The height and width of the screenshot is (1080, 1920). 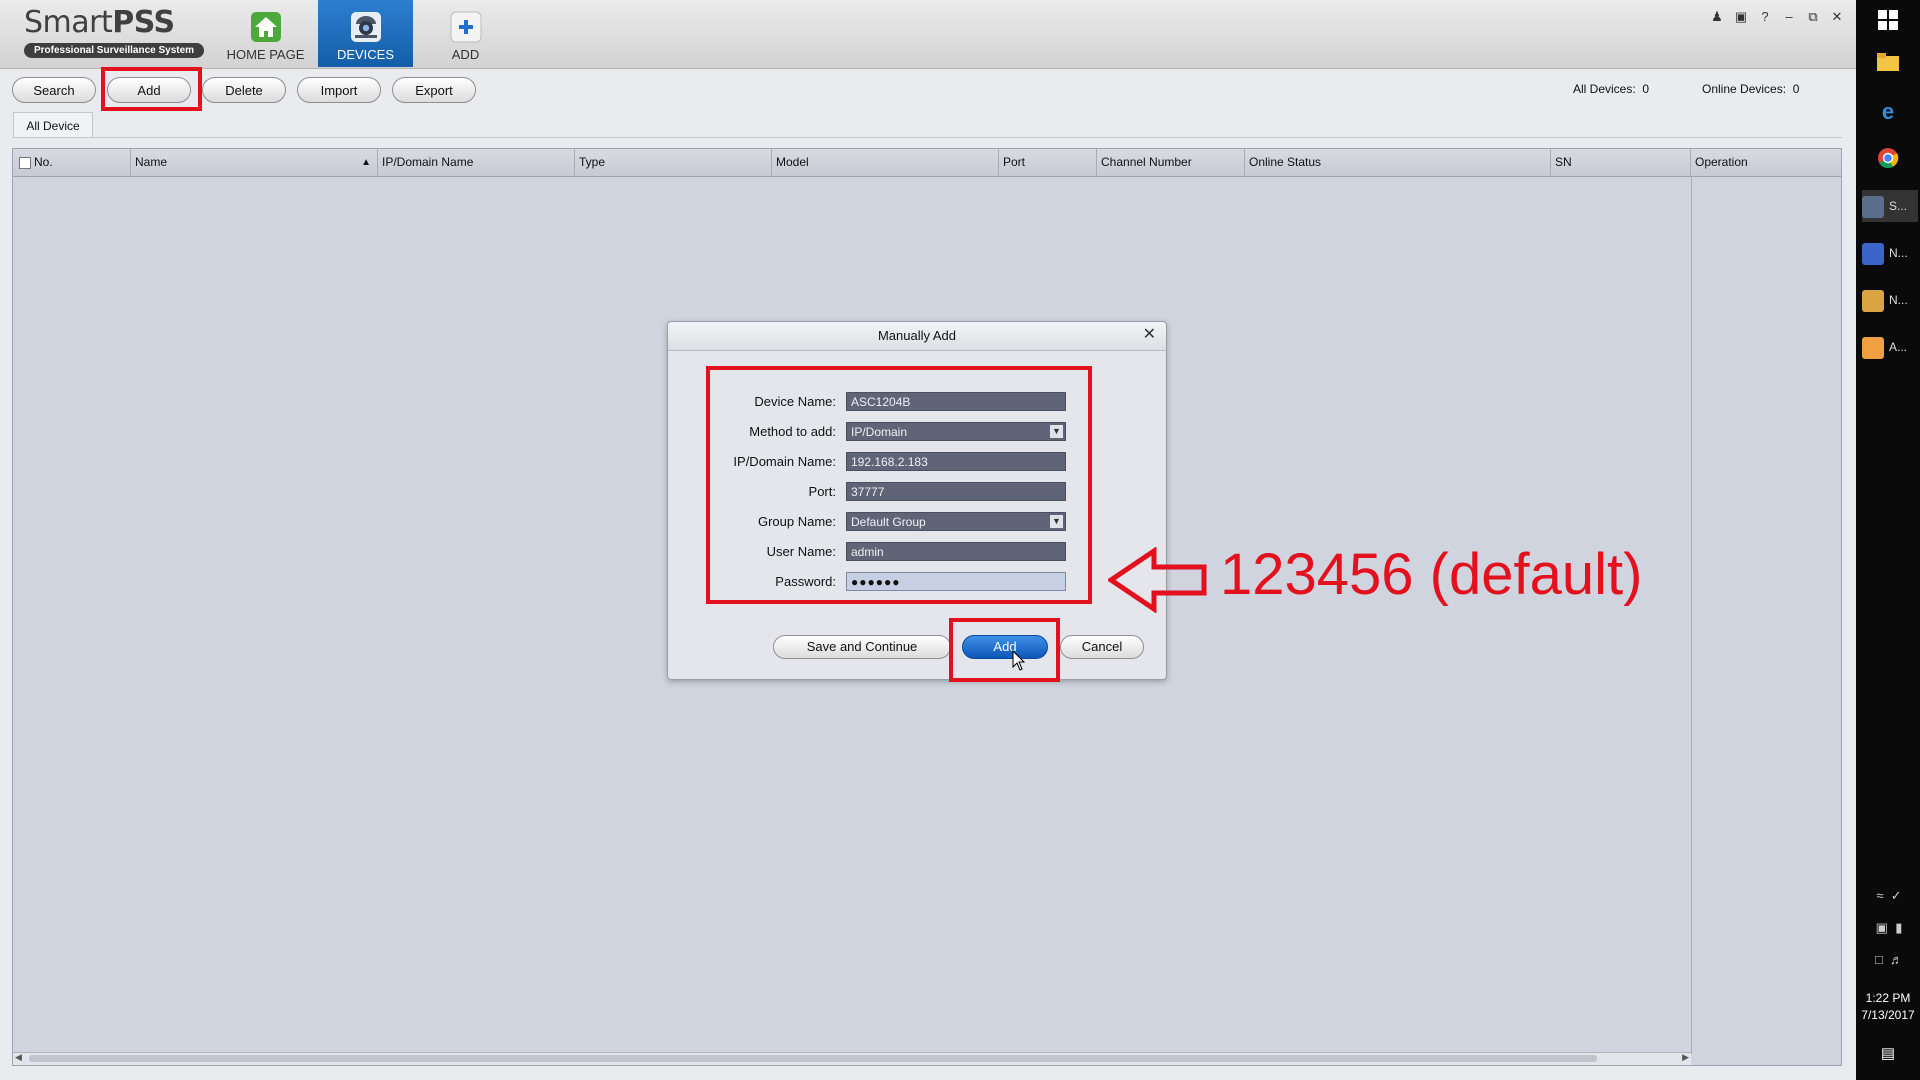 I want to click on highlight-form-fields, so click(x=899, y=485).